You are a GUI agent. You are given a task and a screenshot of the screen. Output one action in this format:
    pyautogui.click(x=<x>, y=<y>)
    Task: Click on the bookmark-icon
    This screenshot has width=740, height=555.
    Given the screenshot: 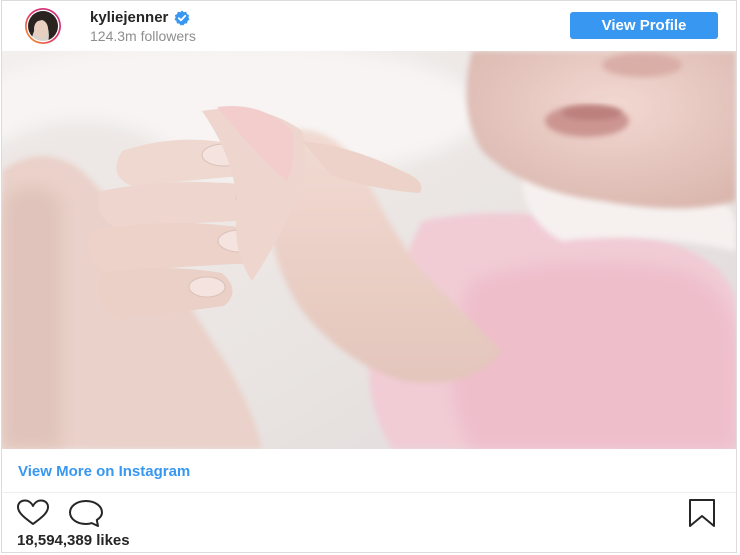 What is the action you would take?
    pyautogui.click(x=702, y=515)
    